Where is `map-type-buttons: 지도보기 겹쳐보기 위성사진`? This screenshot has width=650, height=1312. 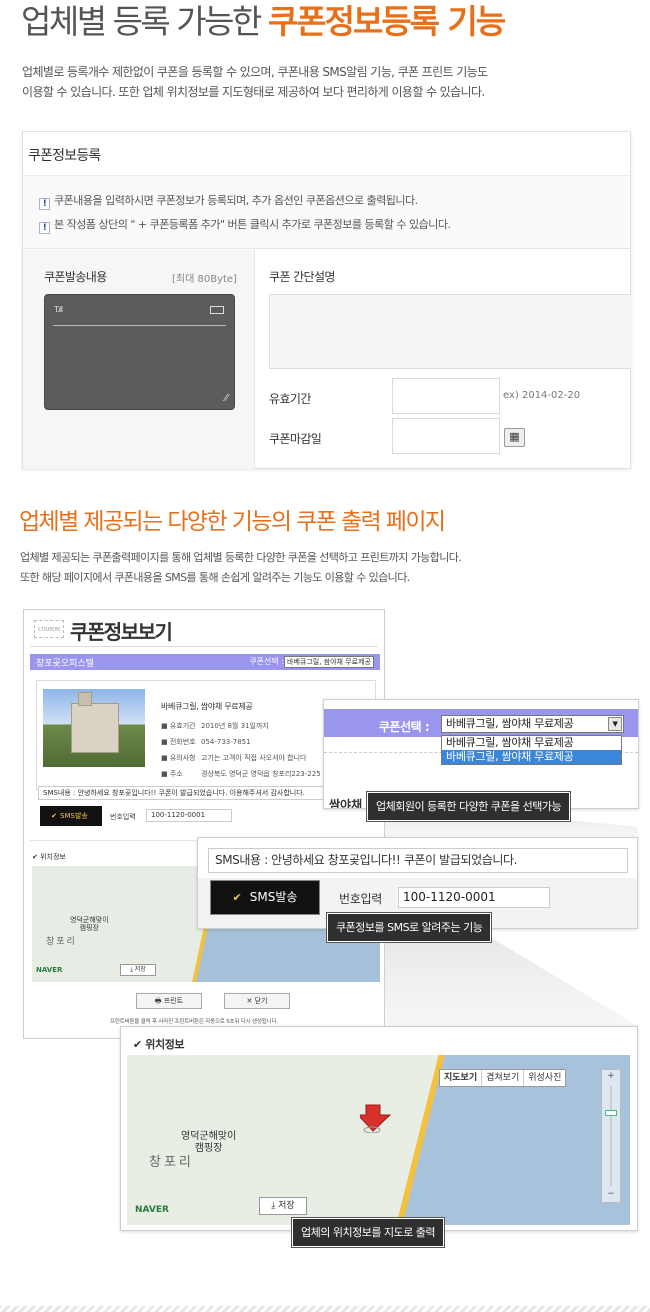 map-type-buttons: 지도보기 겹쳐보기 위성사진 is located at coordinates (503, 1078).